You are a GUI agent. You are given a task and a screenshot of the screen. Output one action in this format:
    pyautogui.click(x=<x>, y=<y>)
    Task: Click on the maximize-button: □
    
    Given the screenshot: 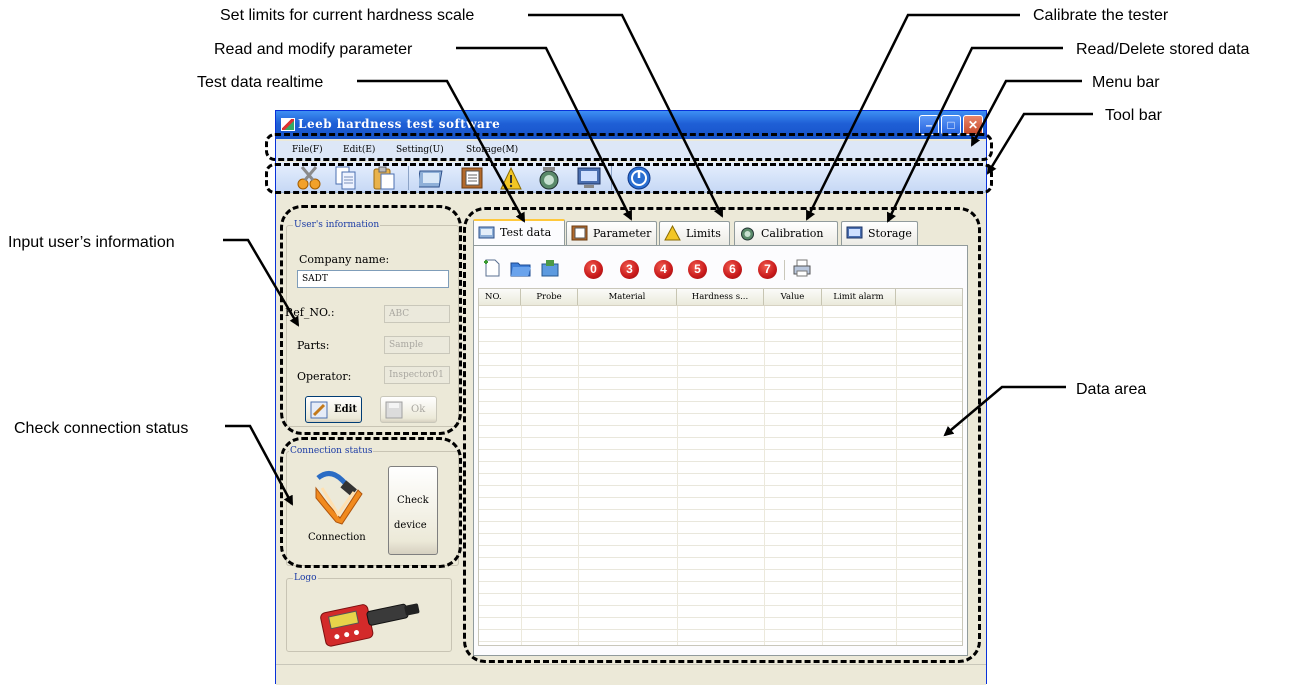 What is the action you would take?
    pyautogui.click(x=951, y=125)
    